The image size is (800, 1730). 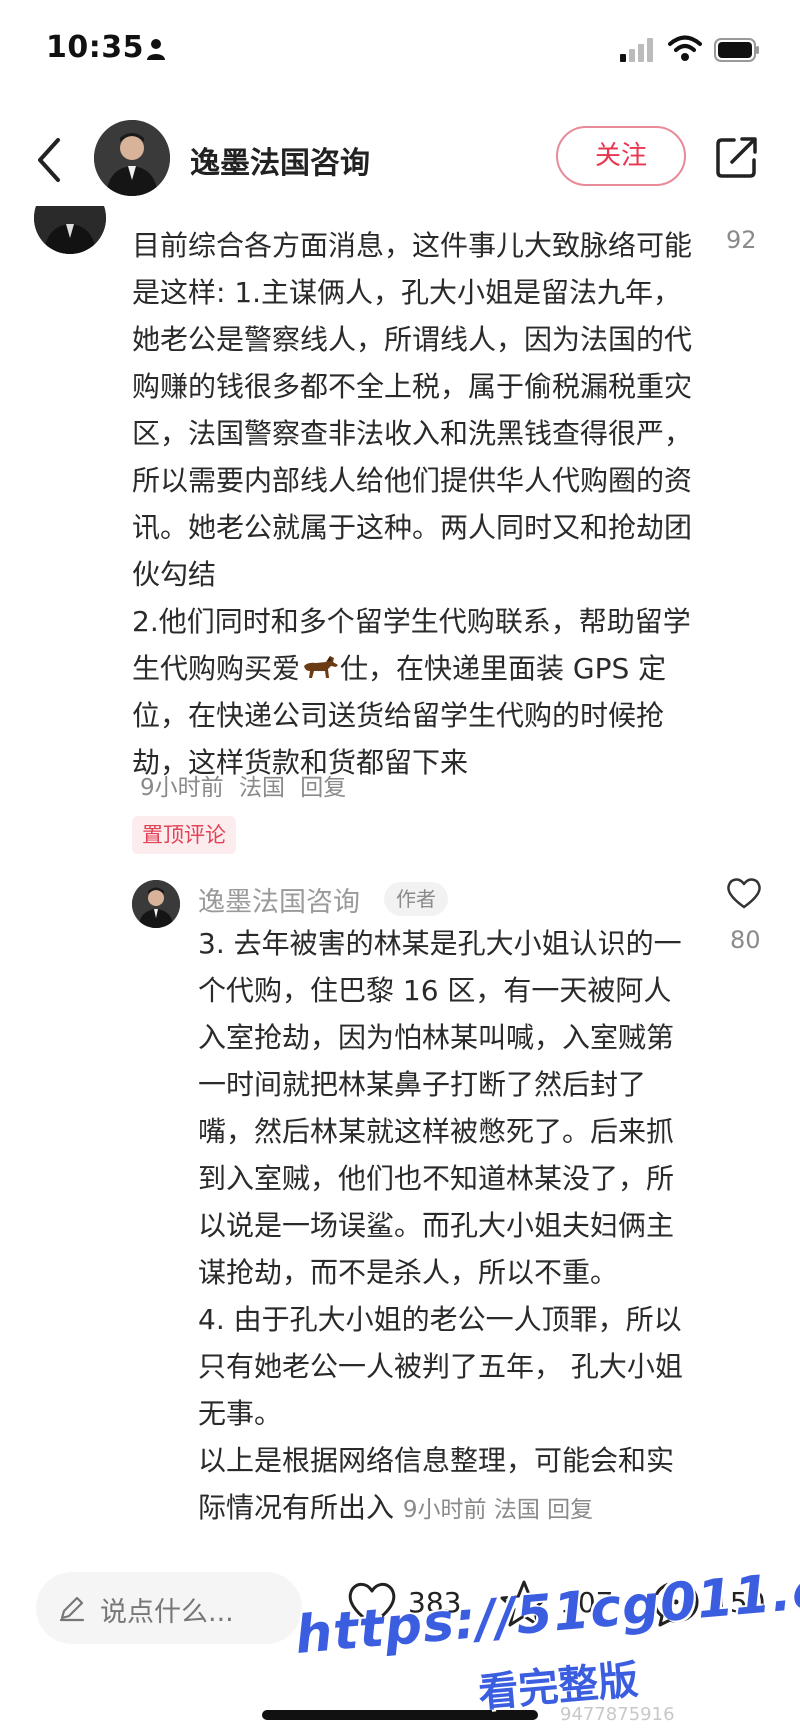 I want to click on account-name: 逸墨法国咨询, so click(x=280, y=160).